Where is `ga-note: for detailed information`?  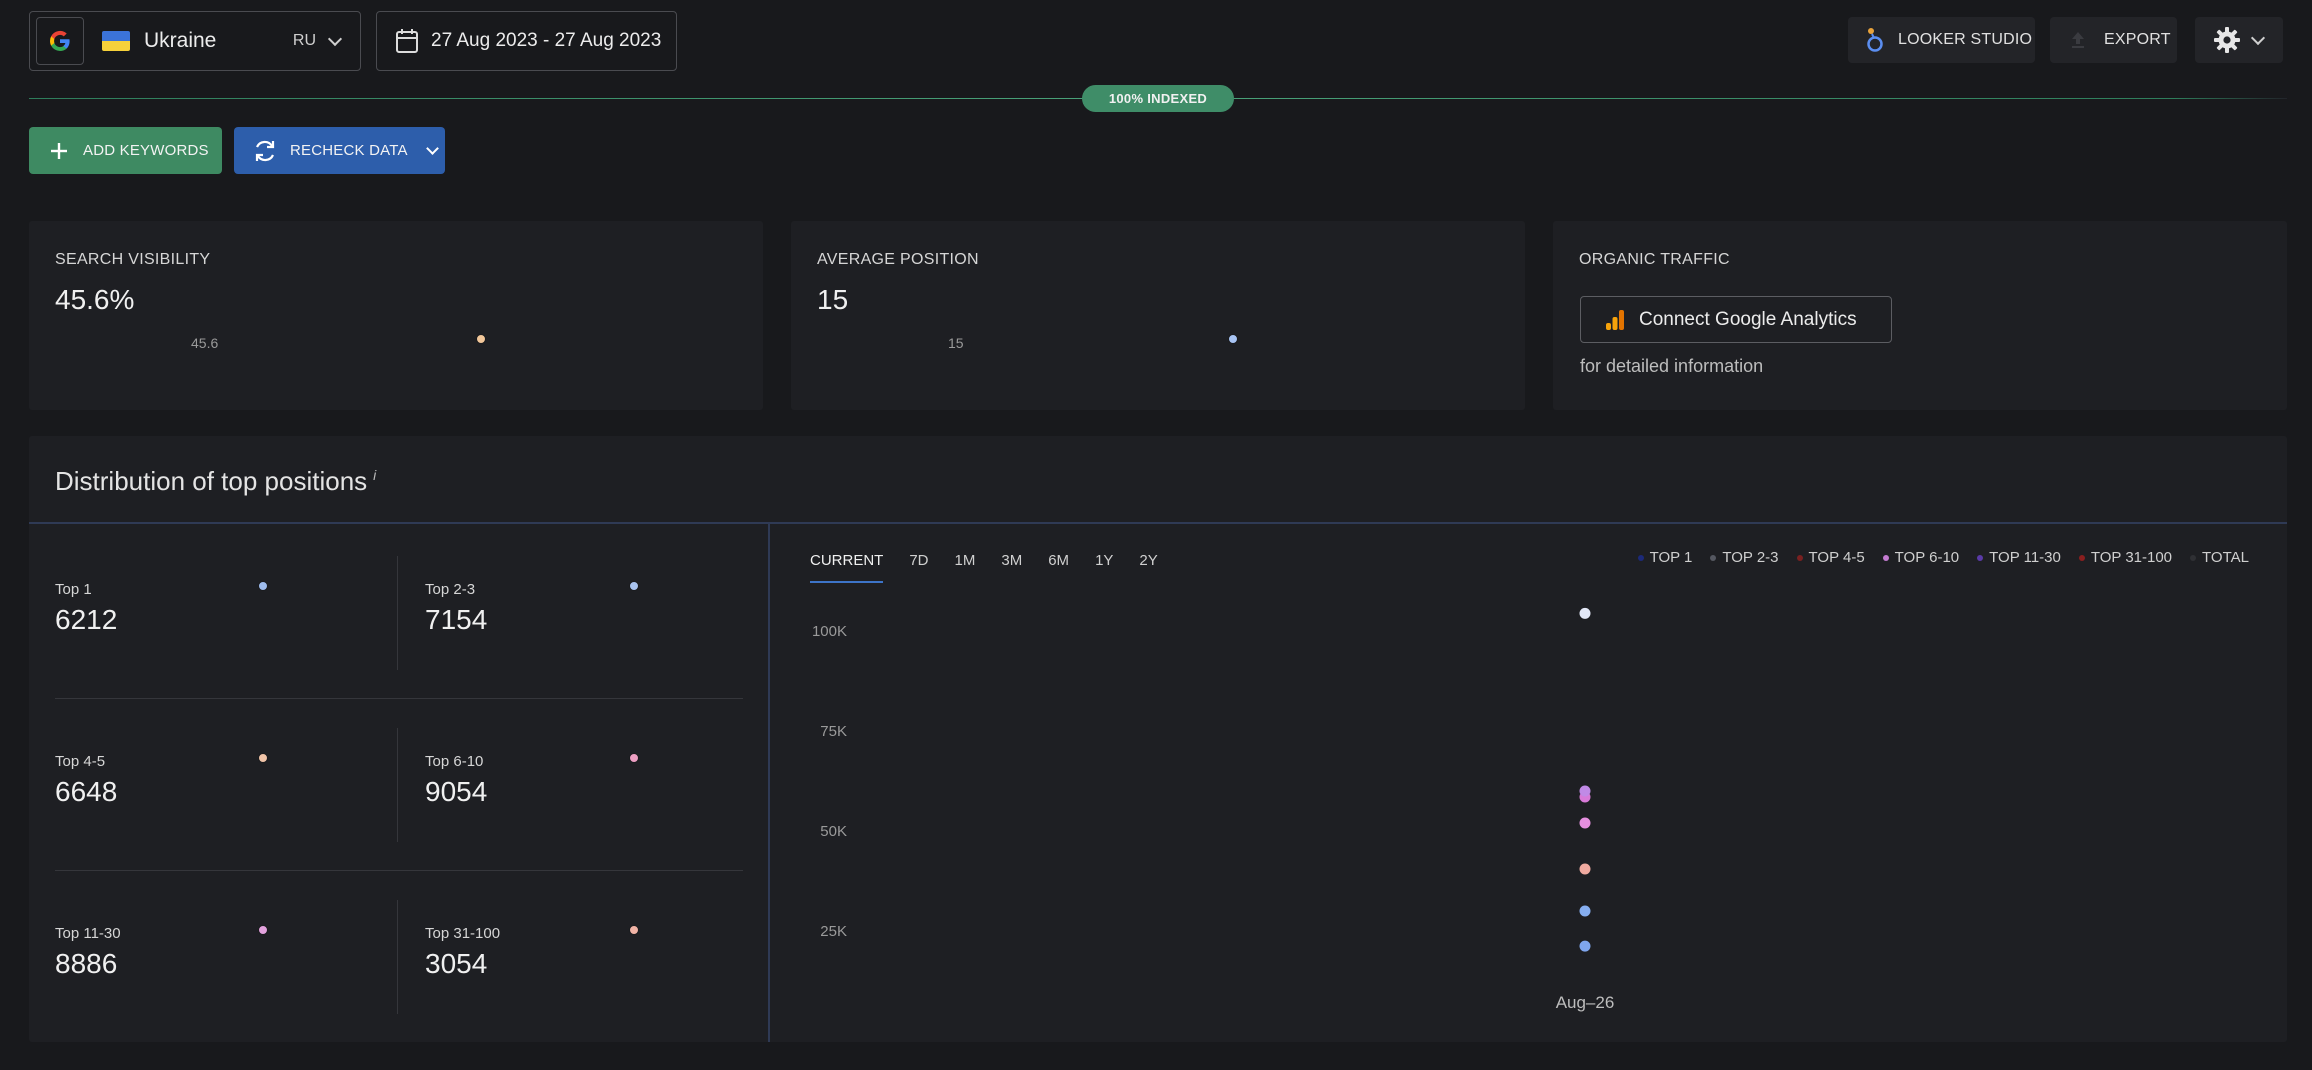 ga-note: for detailed information is located at coordinates (1672, 366).